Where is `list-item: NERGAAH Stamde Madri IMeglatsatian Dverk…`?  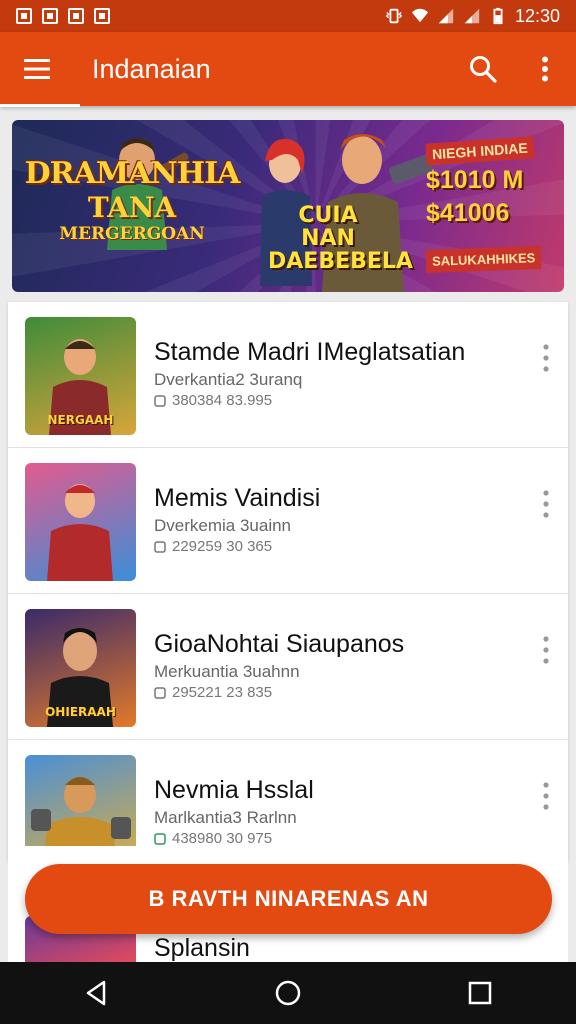 list-item: NERGAAH Stamde Madri IMeglatsatian Dverk… is located at coordinates (288, 375).